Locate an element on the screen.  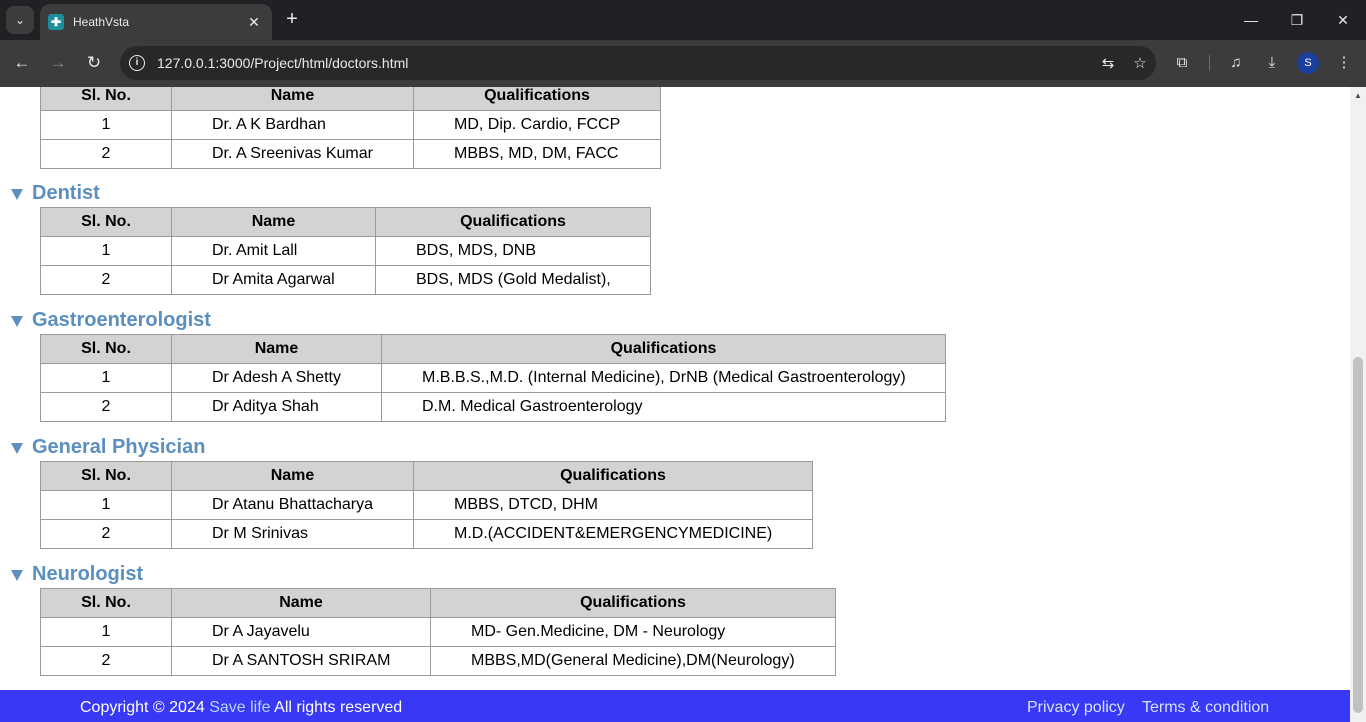
section-title: Gastroenterologist is located at coordinates (121, 319).